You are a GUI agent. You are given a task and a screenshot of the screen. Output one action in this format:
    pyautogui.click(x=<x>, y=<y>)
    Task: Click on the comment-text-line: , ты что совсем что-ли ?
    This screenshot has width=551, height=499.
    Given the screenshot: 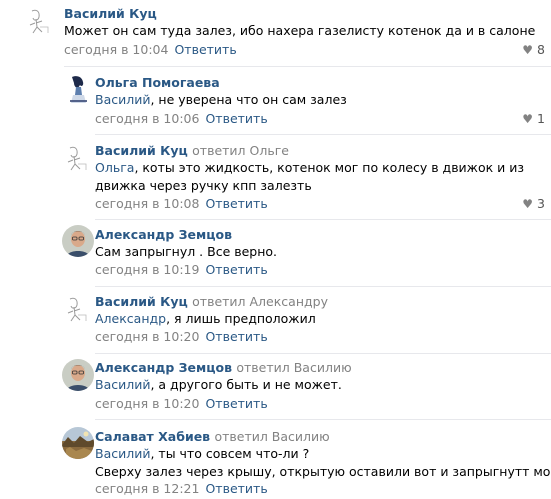 What is the action you would take?
    pyautogui.click(x=230, y=453)
    